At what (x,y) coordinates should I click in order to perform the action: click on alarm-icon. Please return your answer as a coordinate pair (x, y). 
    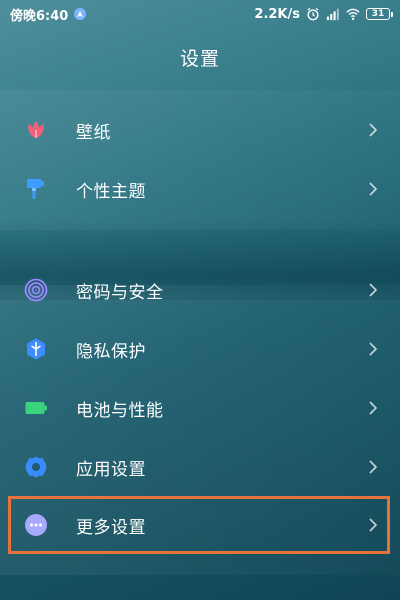
    Looking at the image, I should click on (313, 14).